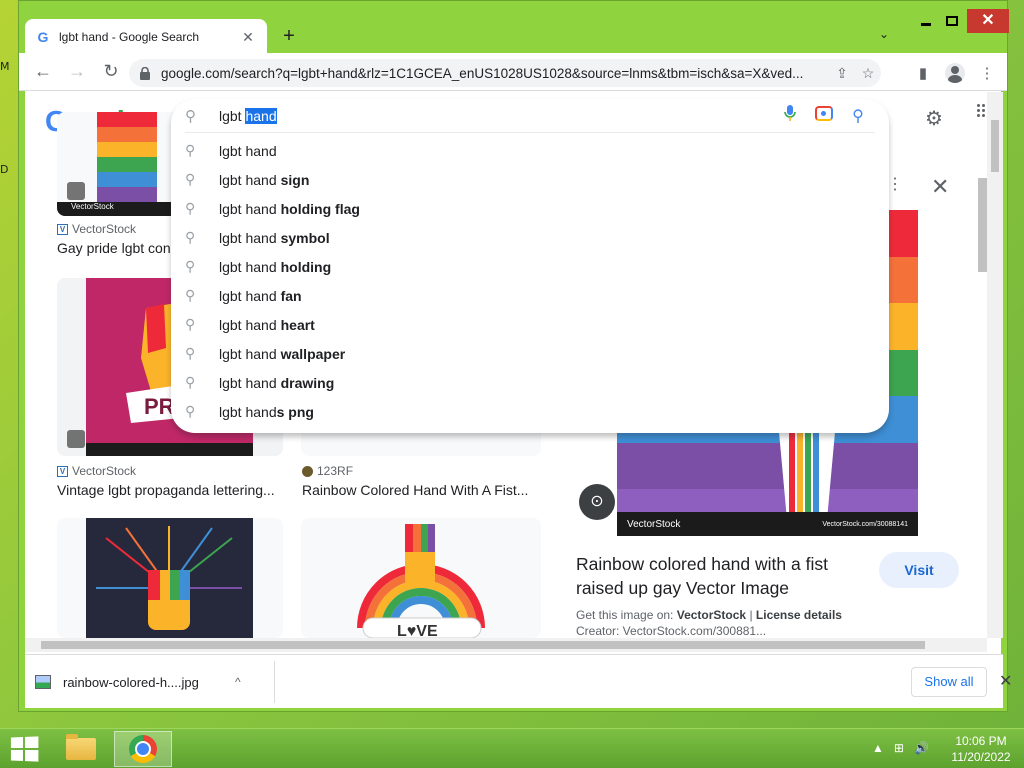 This screenshot has height=768, width=1024. What do you see at coordinates (295, 179) in the screenshot?
I see `suggestion-completion: sign` at bounding box center [295, 179].